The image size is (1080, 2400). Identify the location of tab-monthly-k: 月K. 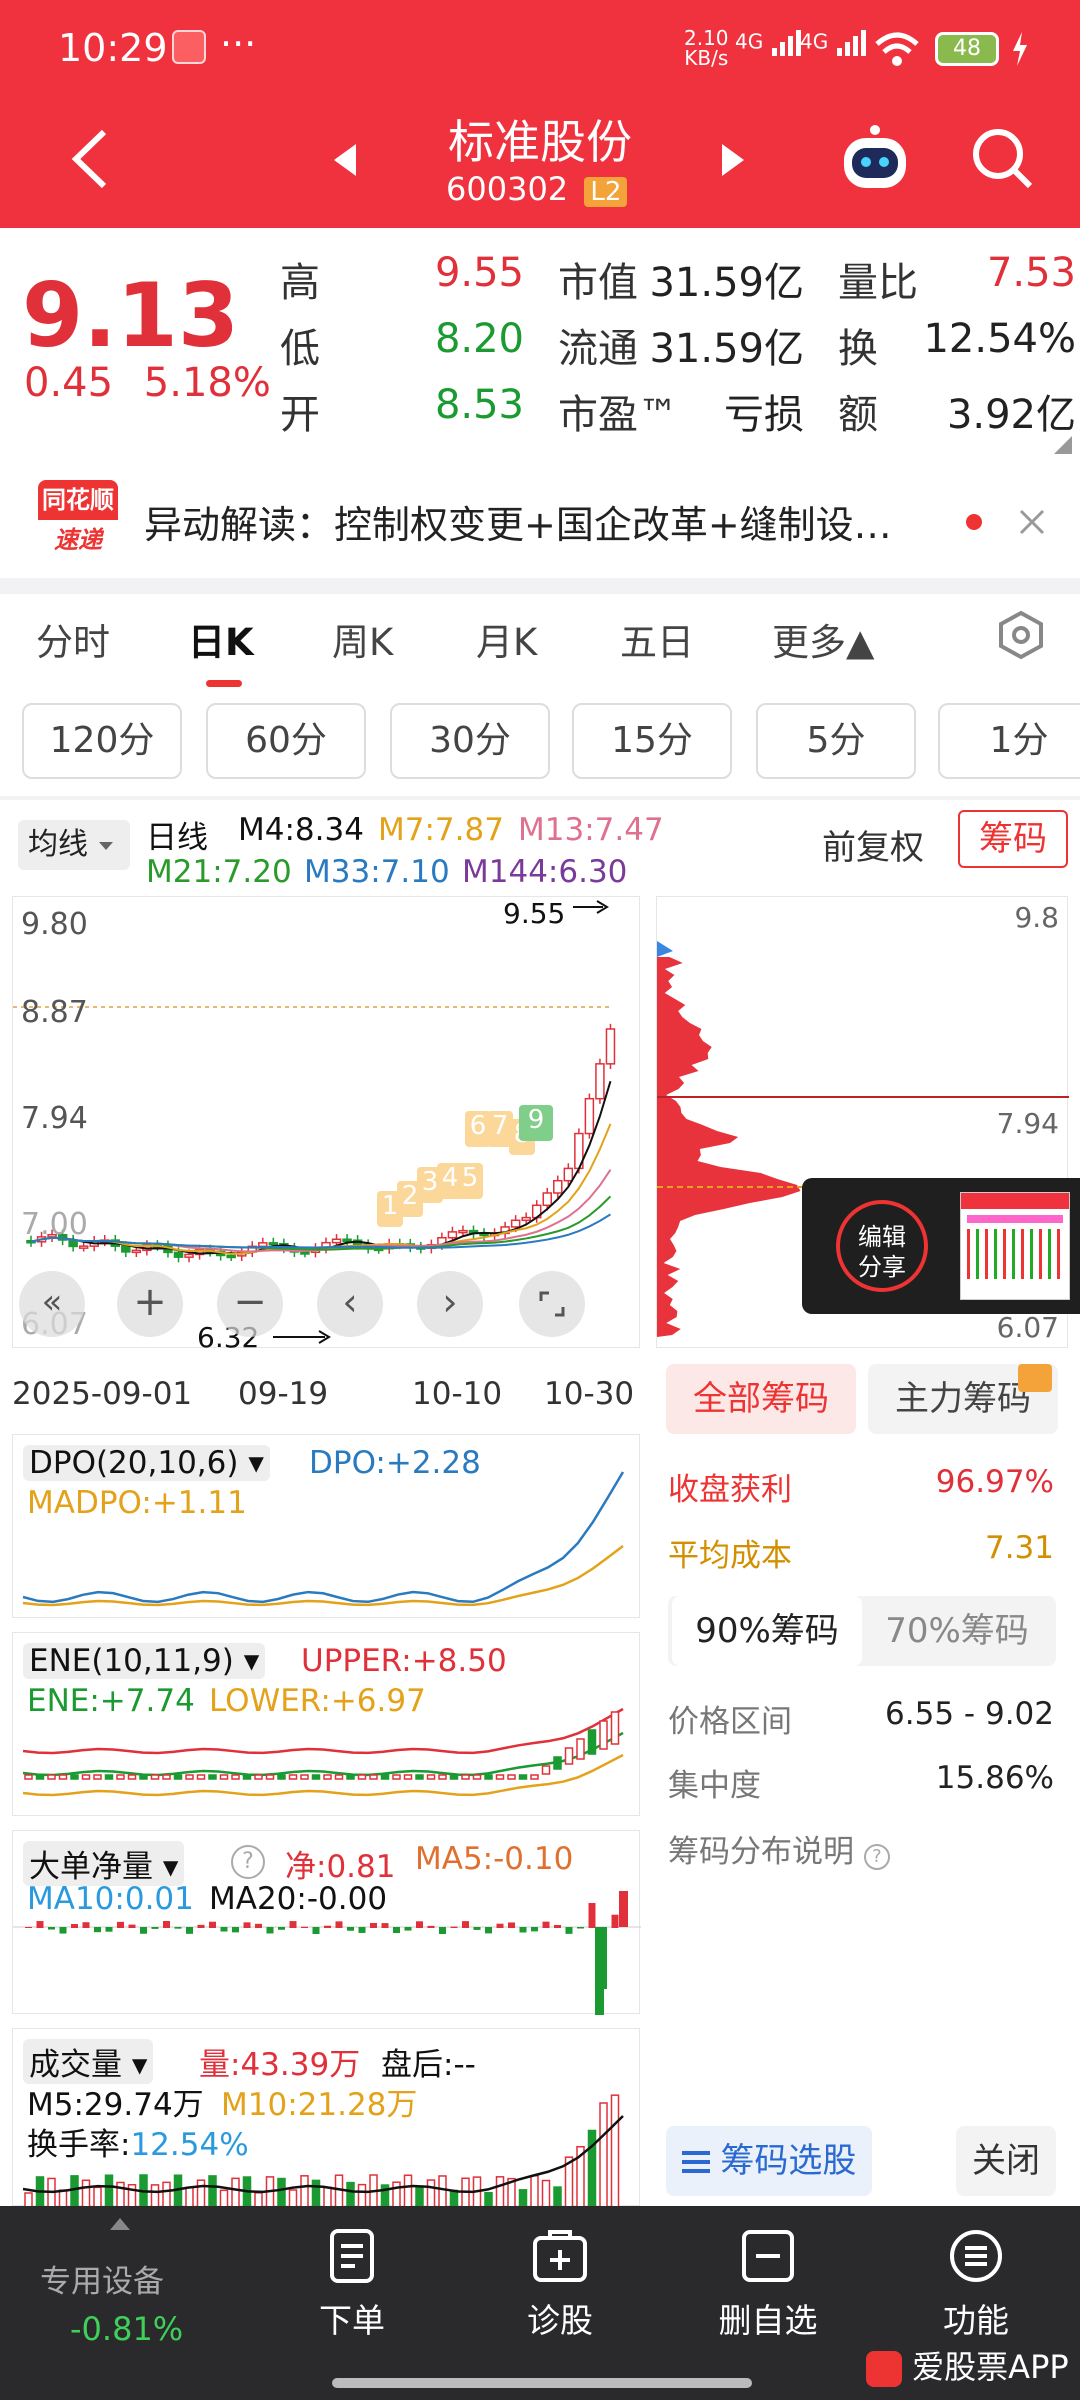
(506, 639).